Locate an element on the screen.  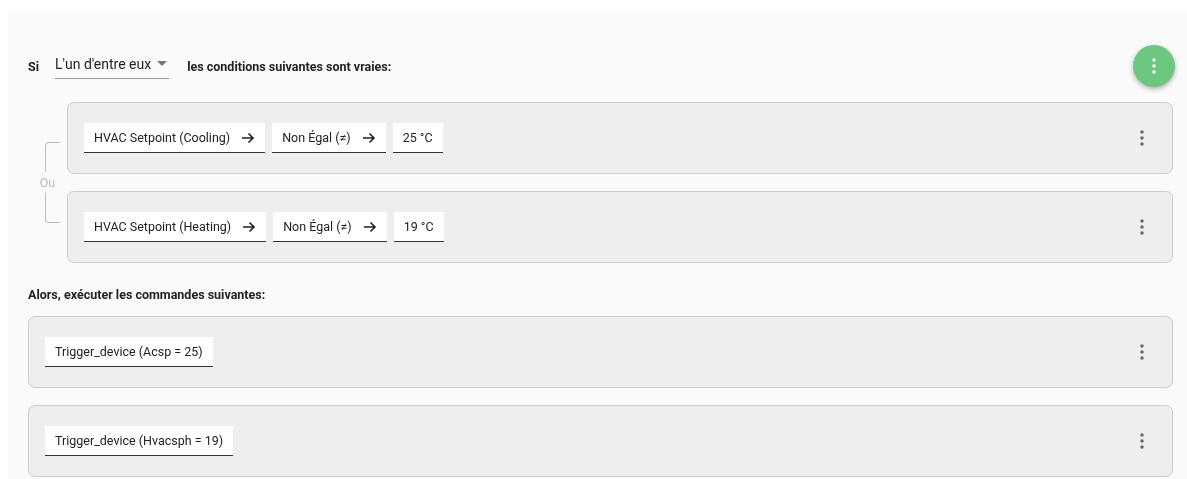
condition-field: HVAC Setpoint (Heating) is located at coordinates (175, 227).